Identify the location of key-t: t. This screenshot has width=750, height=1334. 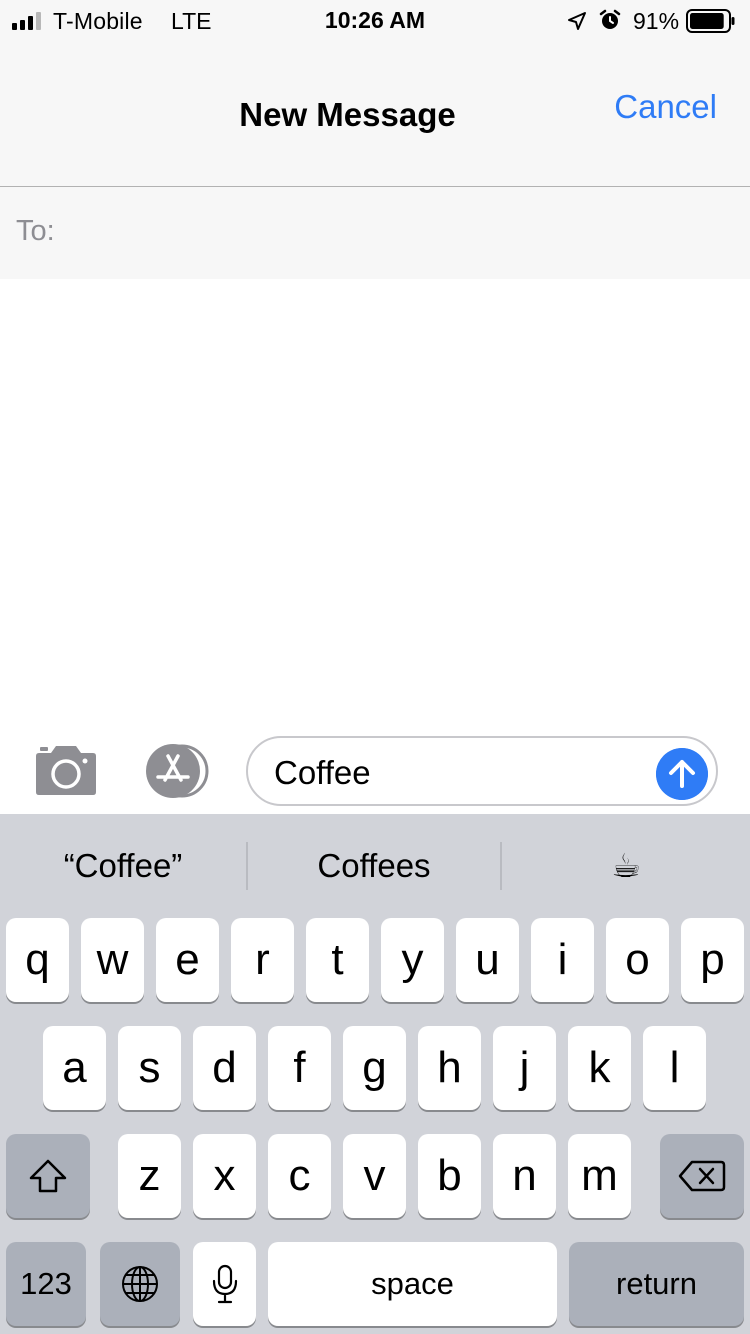
(337, 960).